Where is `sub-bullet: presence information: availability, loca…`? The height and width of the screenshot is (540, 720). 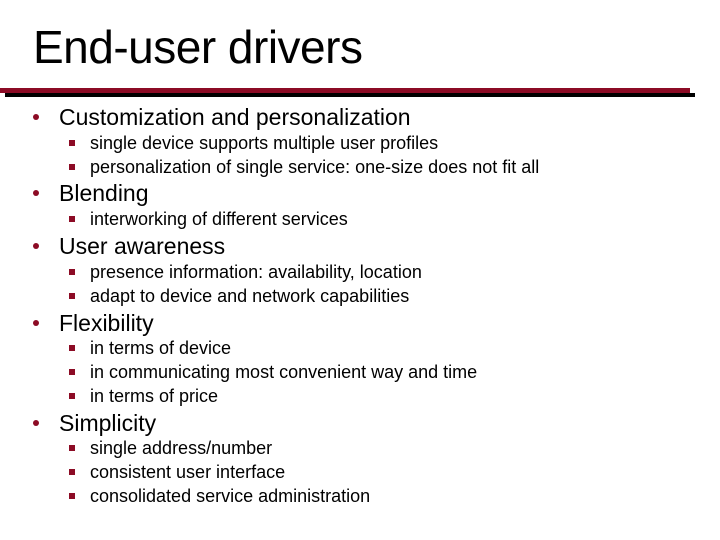
sub-bullet: presence information: availability, loca… is located at coordinates (245, 272).